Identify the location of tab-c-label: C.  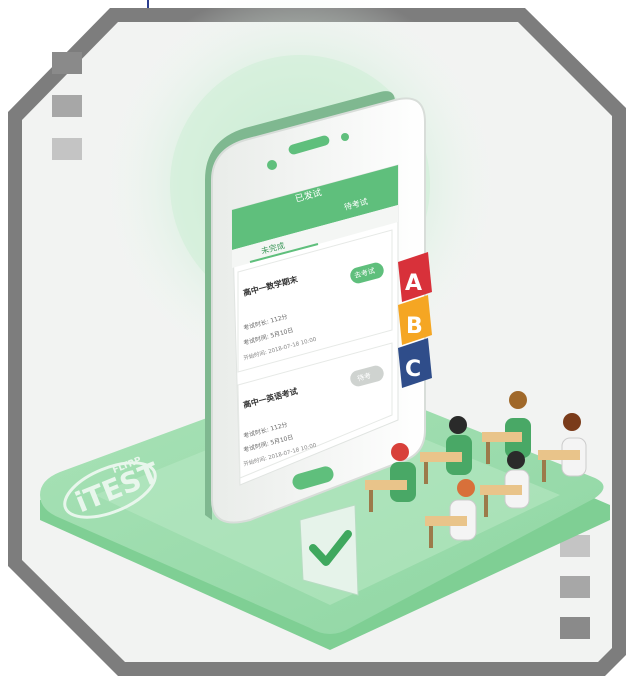
(413, 369).